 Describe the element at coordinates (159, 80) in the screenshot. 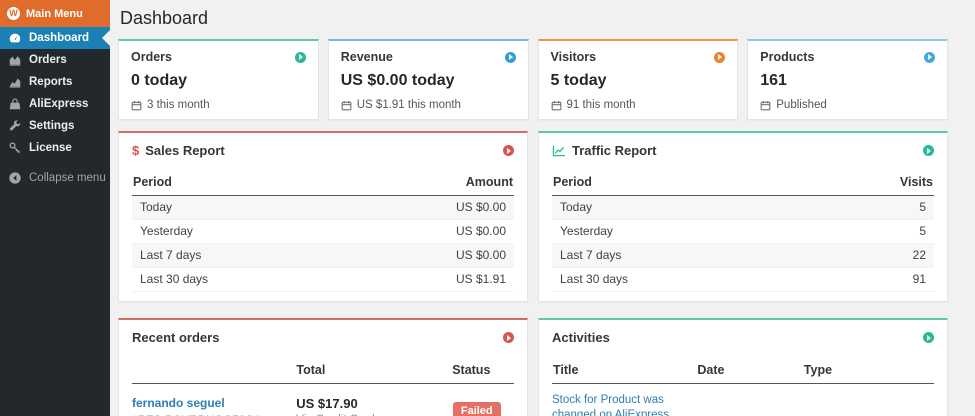

I see `stat-card-value: 0 today` at that location.